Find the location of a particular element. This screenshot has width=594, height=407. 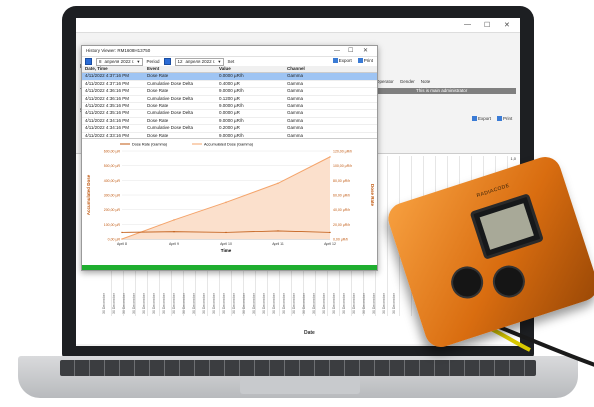

y-right-tick-label: 60,00 µR/h is located at coordinates (341, 196).